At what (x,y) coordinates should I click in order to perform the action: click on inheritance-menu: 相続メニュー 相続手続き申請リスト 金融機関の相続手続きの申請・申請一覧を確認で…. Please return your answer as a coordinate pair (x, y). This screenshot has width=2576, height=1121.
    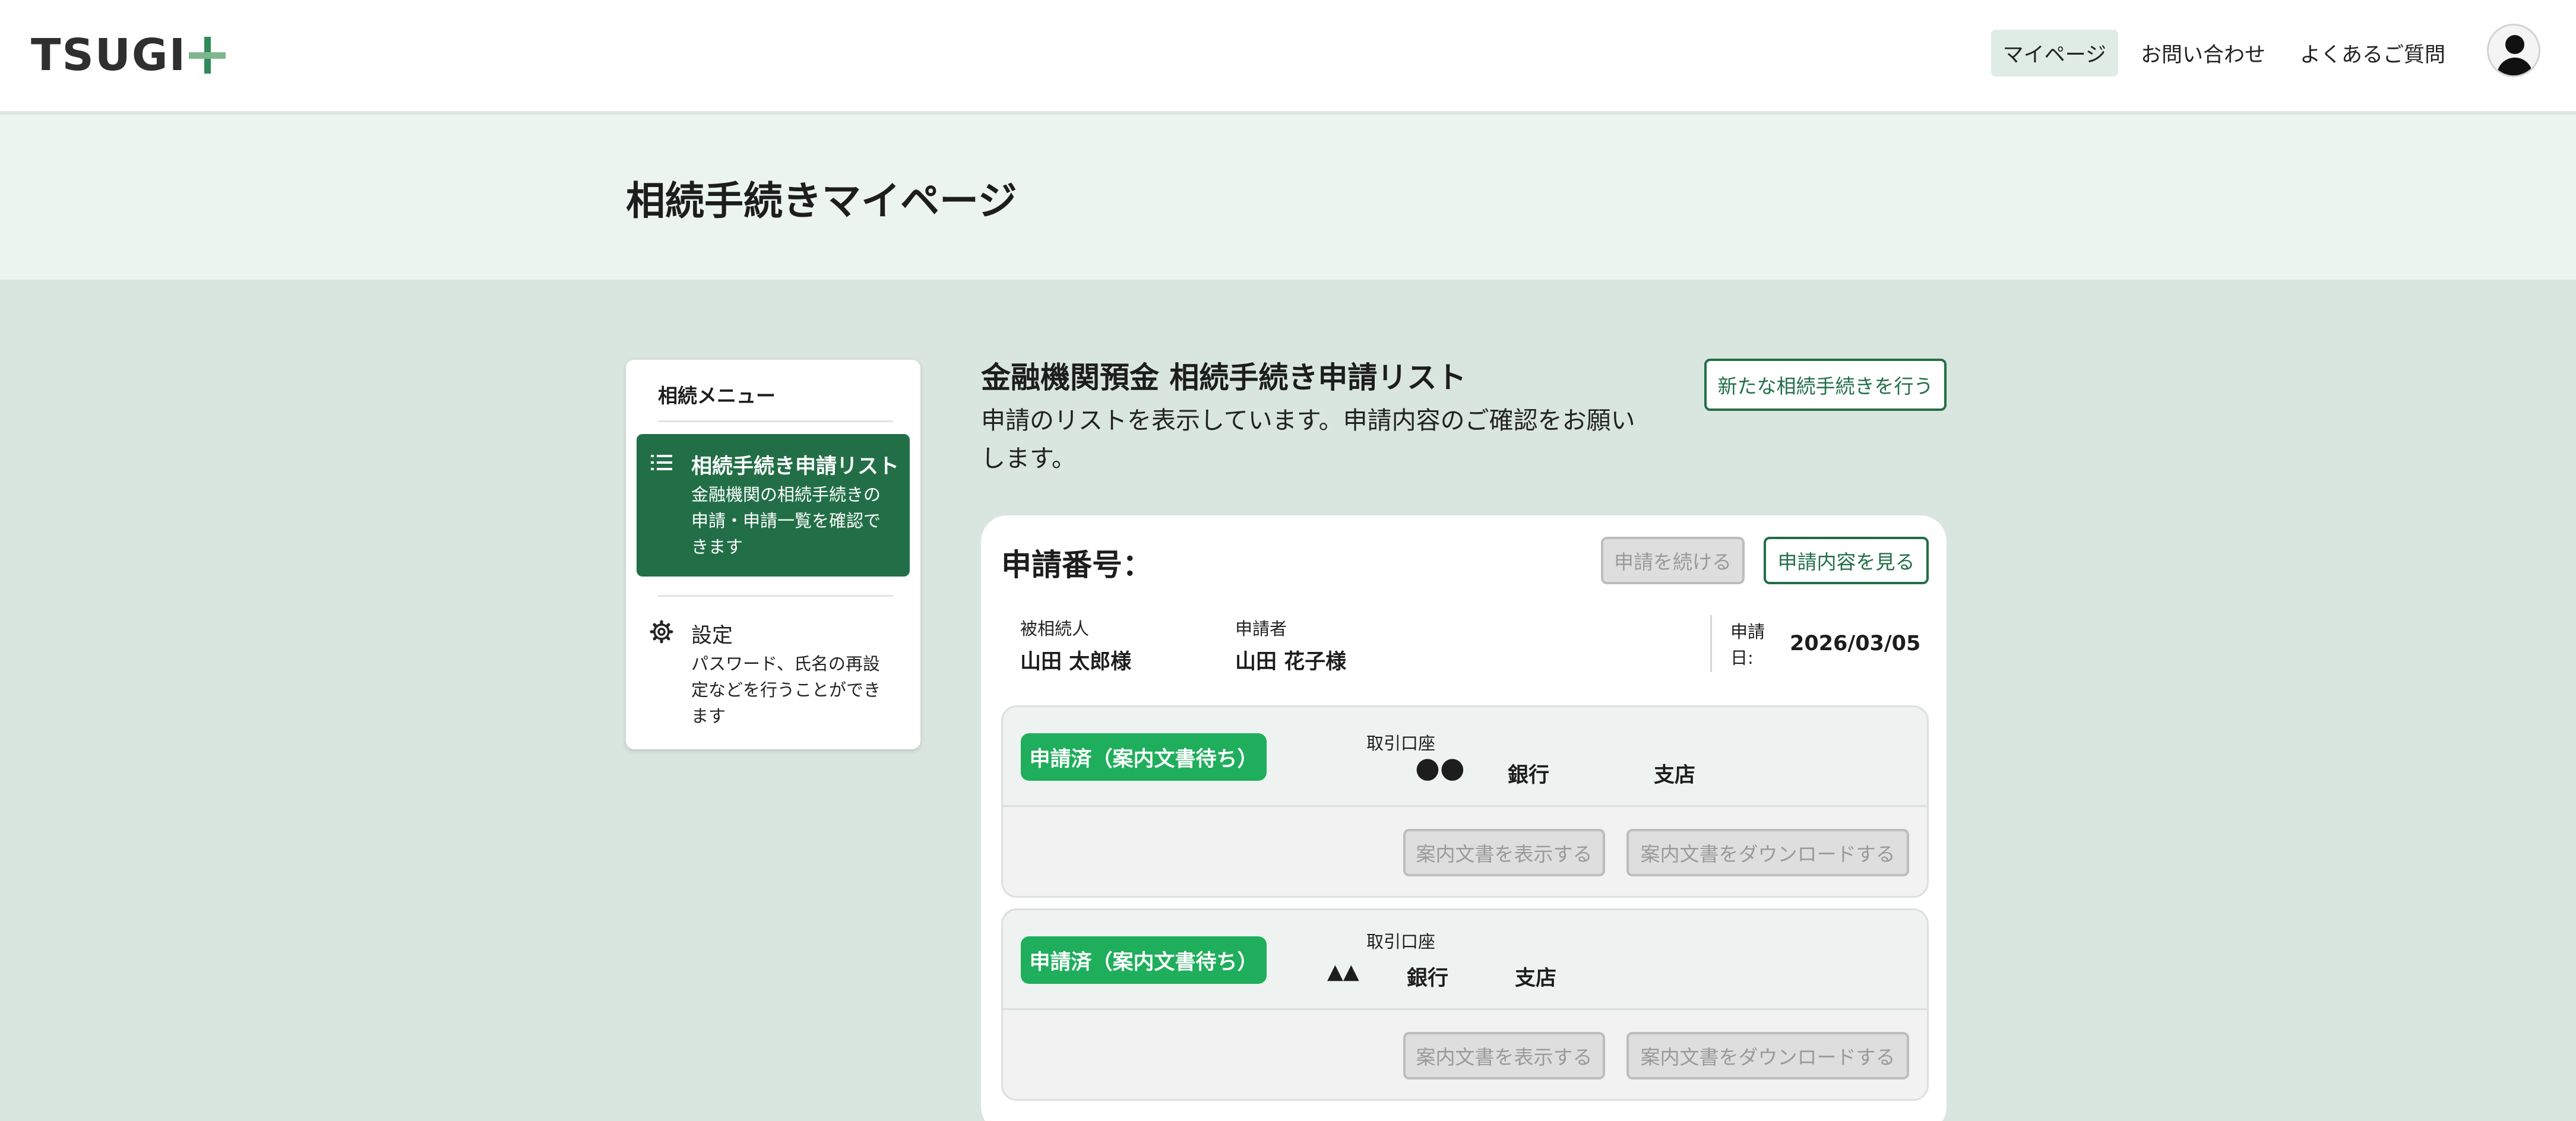
    Looking at the image, I should click on (773, 554).